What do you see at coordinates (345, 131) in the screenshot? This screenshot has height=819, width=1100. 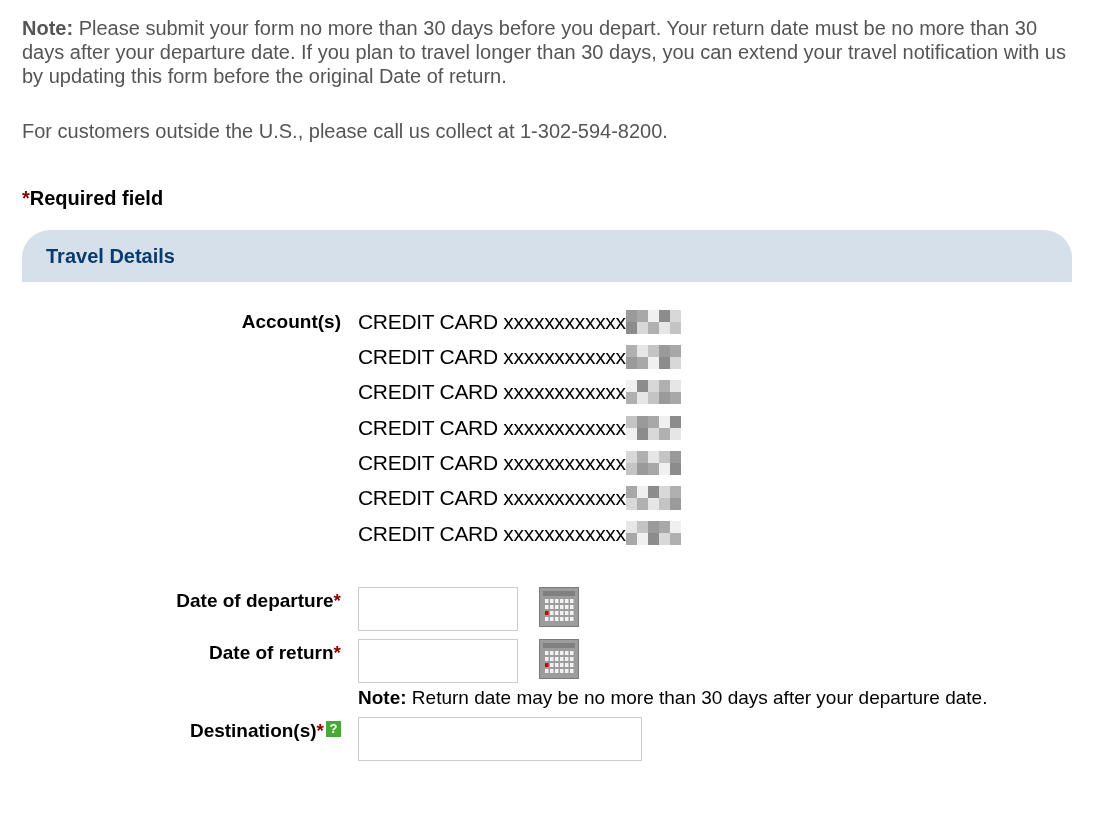 I see `contact-note: For customers outside the U.S., please call us collect at 1-302-594-8200.` at bounding box center [345, 131].